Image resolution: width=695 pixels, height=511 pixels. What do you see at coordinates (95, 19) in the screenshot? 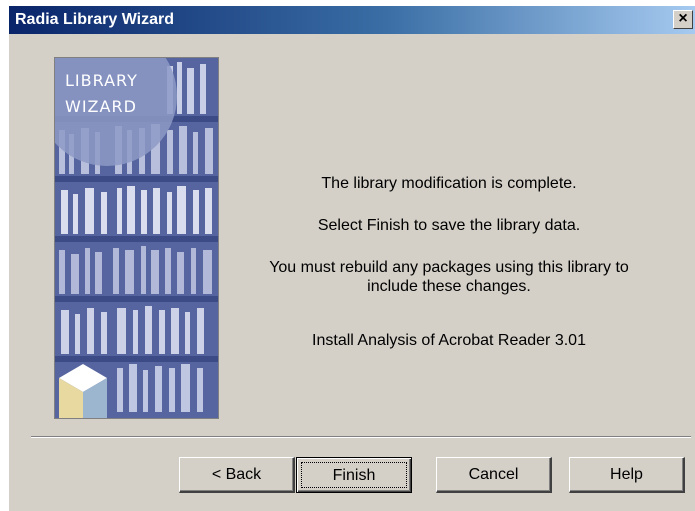
I see `window-title: Radia Library Wizard` at bounding box center [95, 19].